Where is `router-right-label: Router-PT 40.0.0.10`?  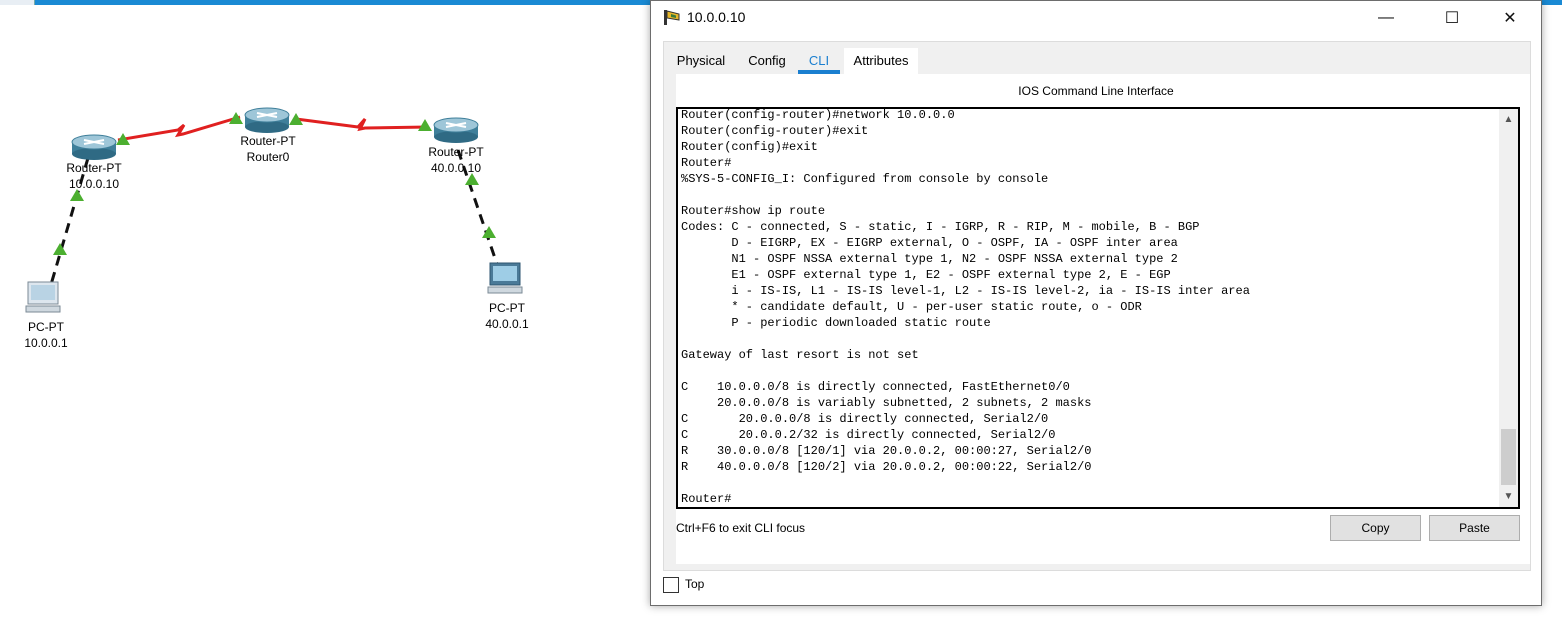 router-right-label: Router-PT 40.0.0.10 is located at coordinates (456, 160).